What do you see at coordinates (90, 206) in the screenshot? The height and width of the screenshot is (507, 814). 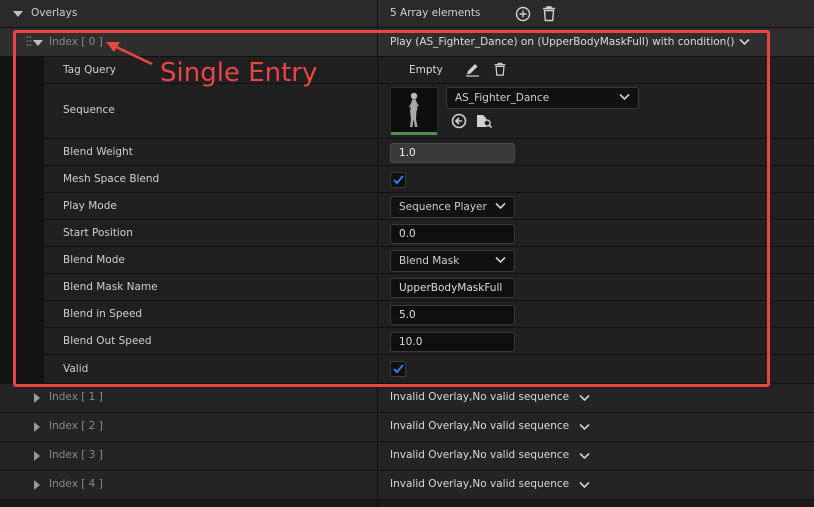 I see `play-mode-label: Play Mode` at bounding box center [90, 206].